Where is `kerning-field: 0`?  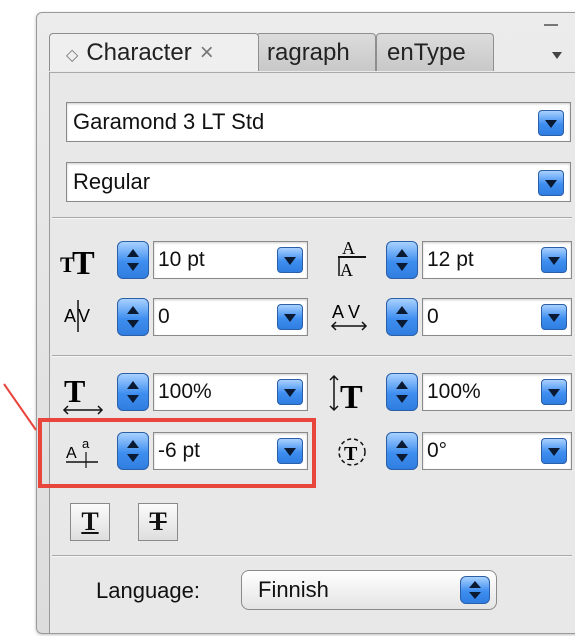
kerning-field: 0 is located at coordinates (230, 317).